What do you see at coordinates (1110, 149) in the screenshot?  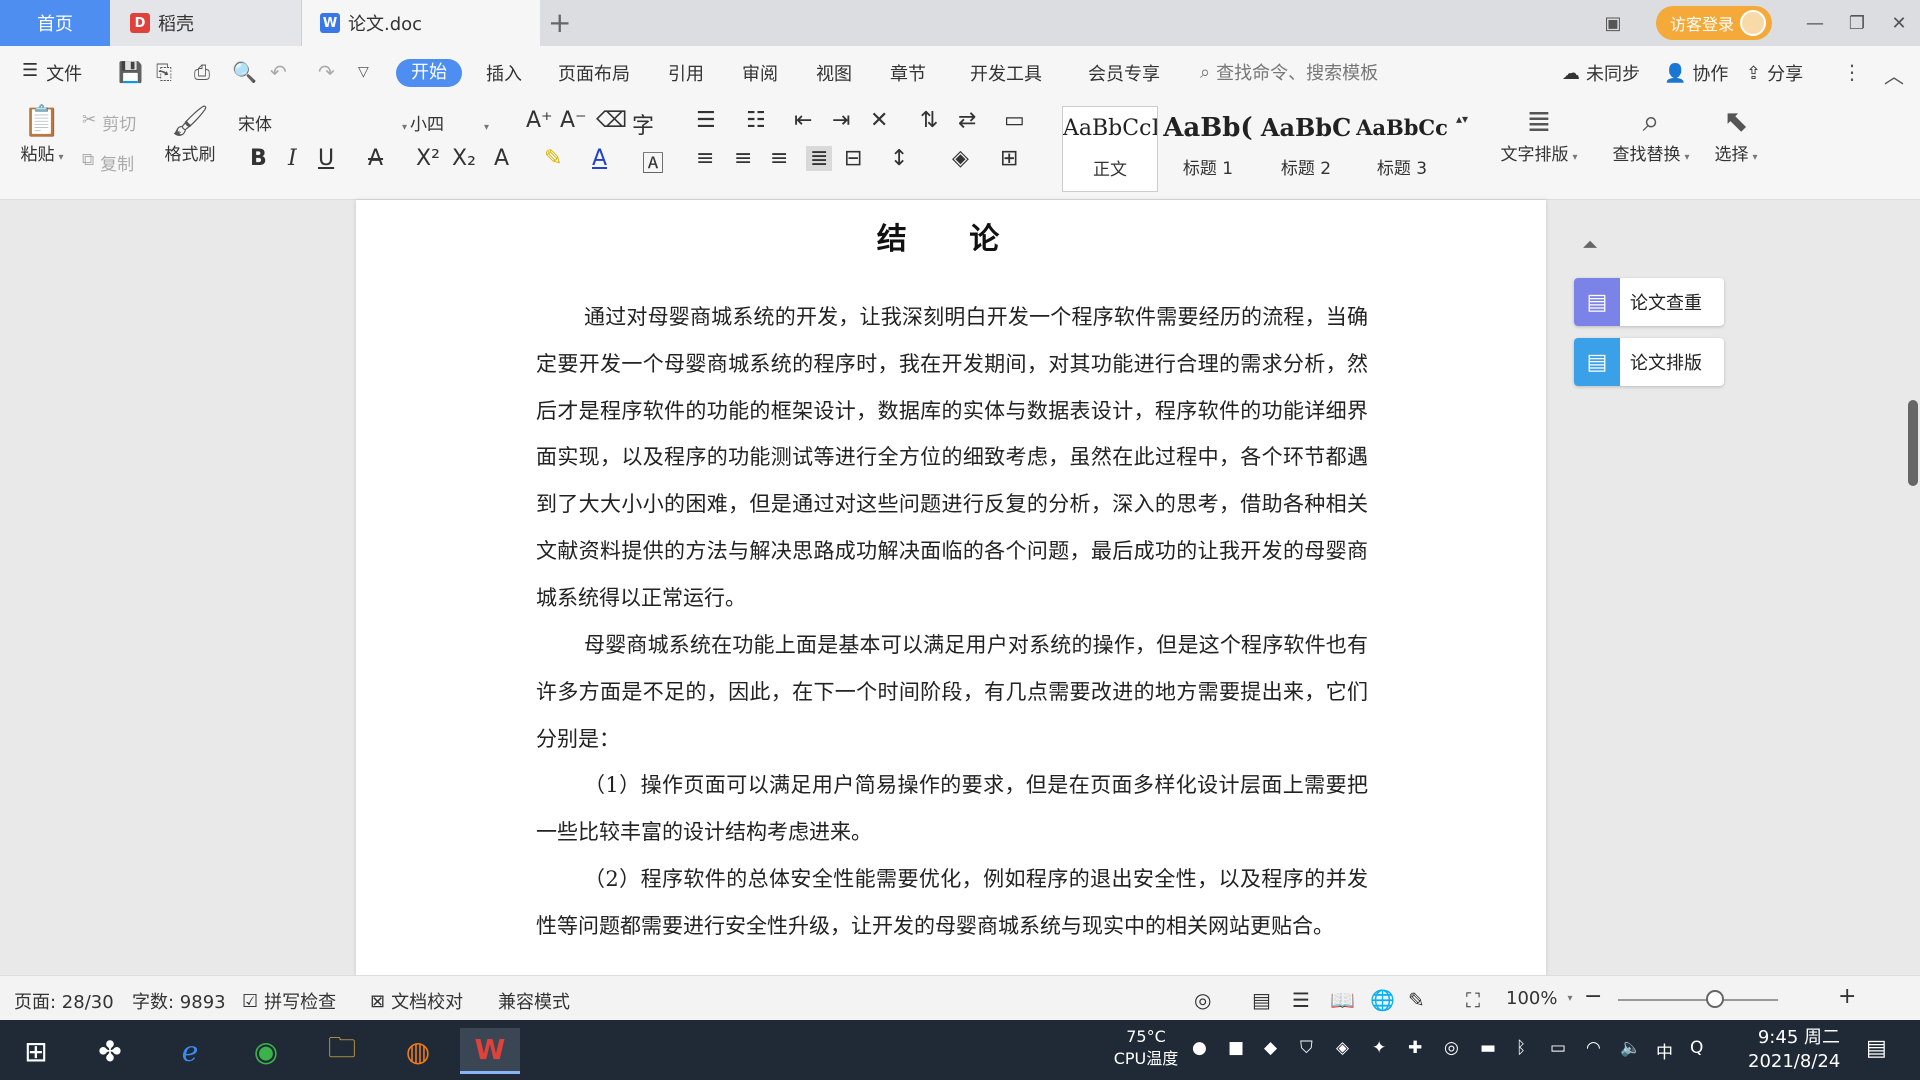 I see `style-normal: AaBbCcI 正文` at bounding box center [1110, 149].